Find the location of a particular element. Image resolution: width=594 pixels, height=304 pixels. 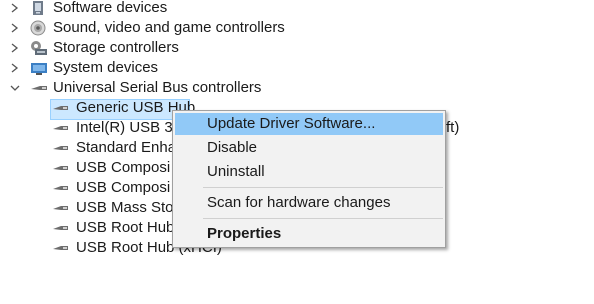

tree-item-label-tail: ft) is located at coordinates (453, 127).